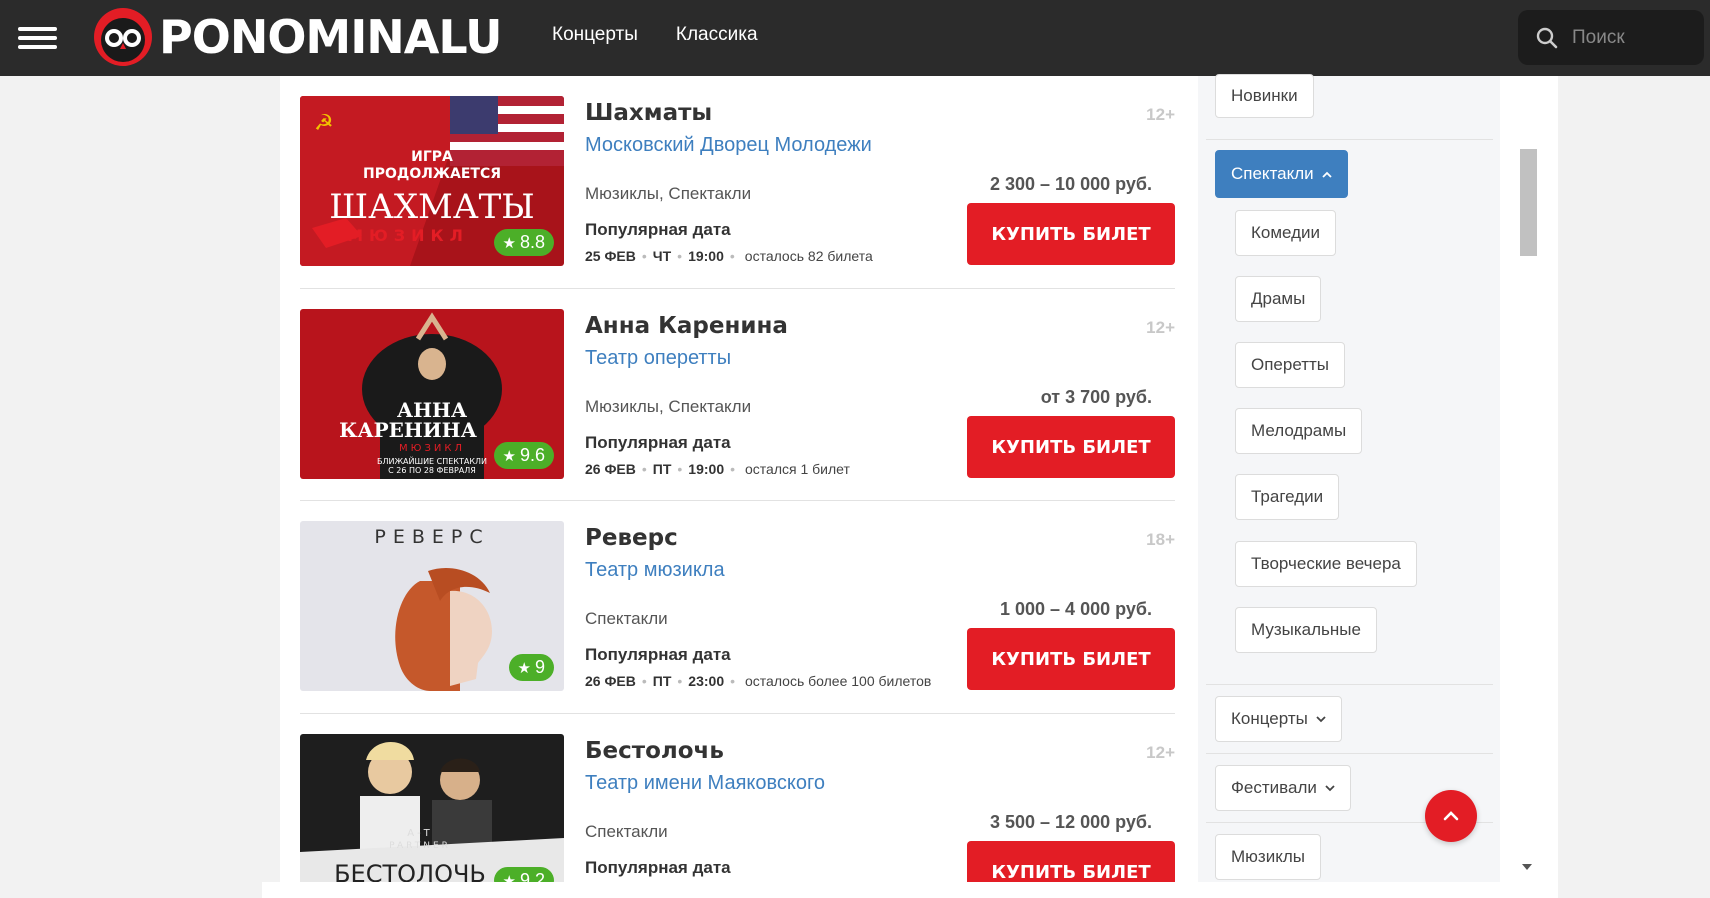 Image resolution: width=1710 pixels, height=898 pixels. Describe the element at coordinates (1096, 397) in the screenshot. I see `event-price: от 3 700 руб.` at that location.